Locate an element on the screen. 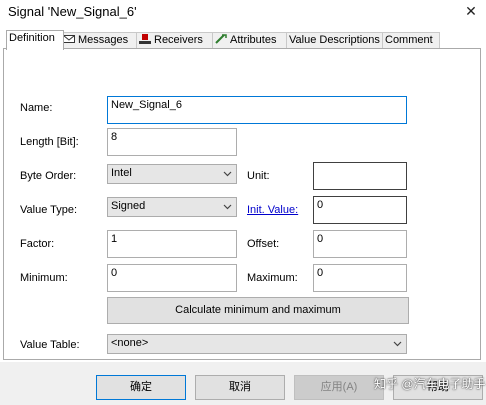 This screenshot has height=405, width=486. factor-label: Factor: is located at coordinates (37, 244).